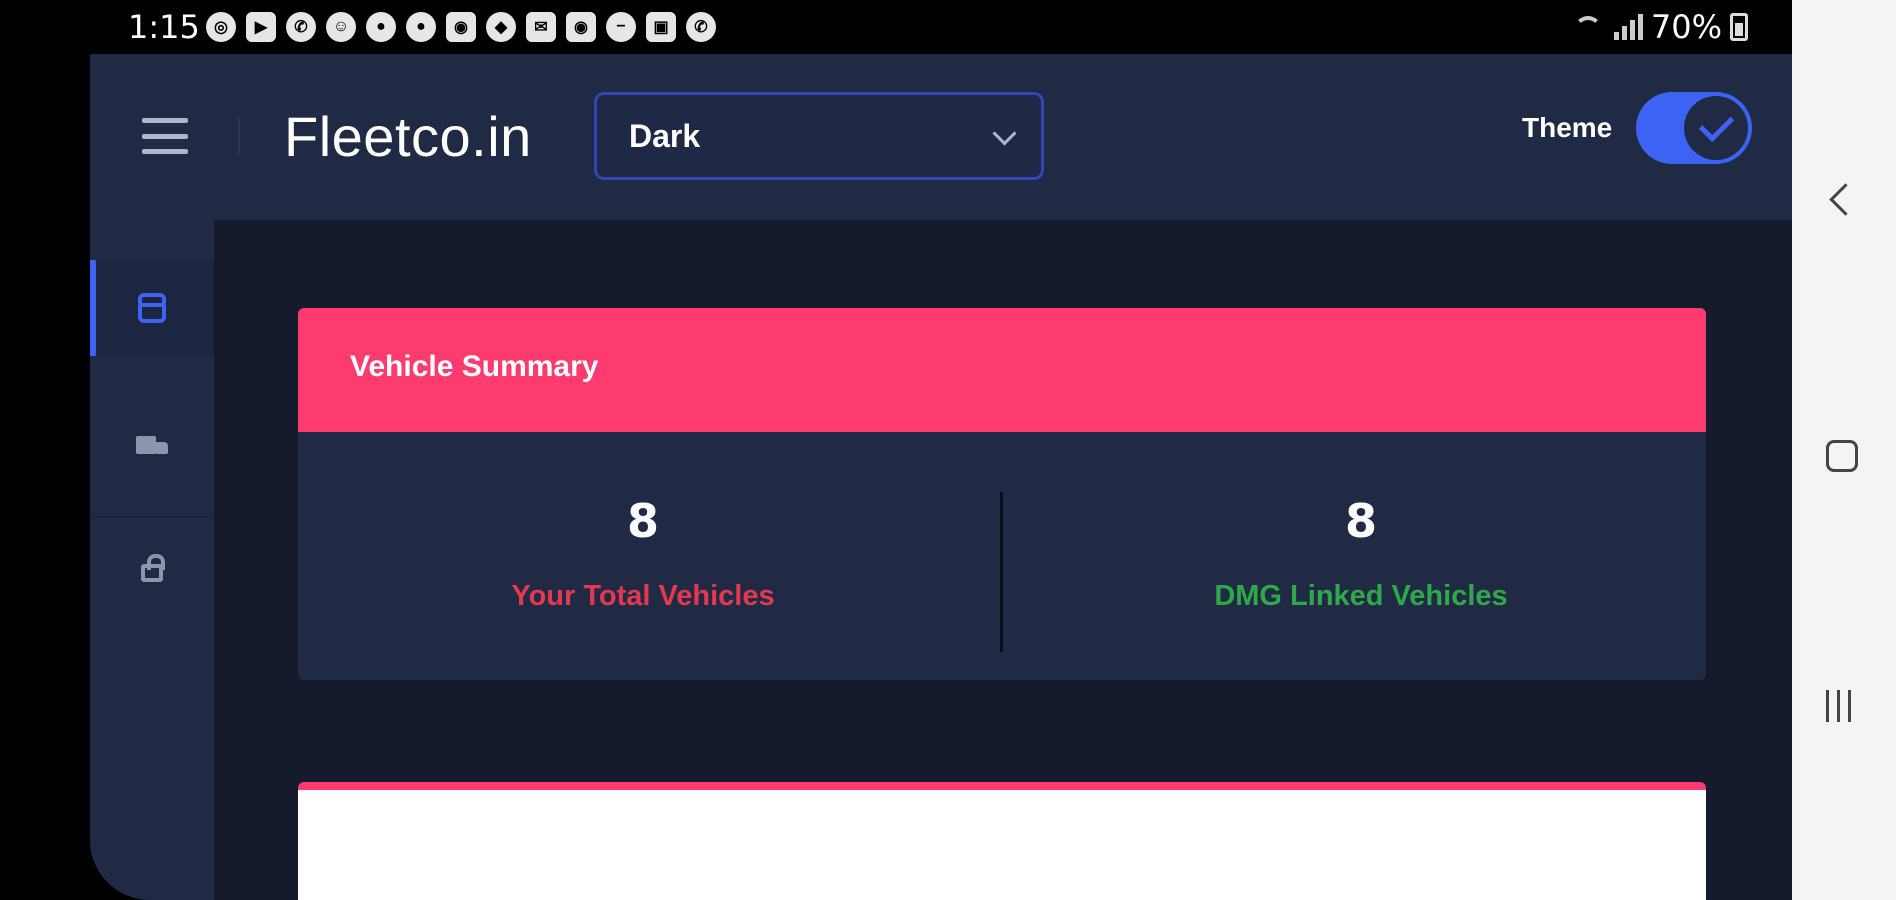  What do you see at coordinates (1361, 596) in the screenshot?
I see `stat-label: DMG Linked Vehicles` at bounding box center [1361, 596].